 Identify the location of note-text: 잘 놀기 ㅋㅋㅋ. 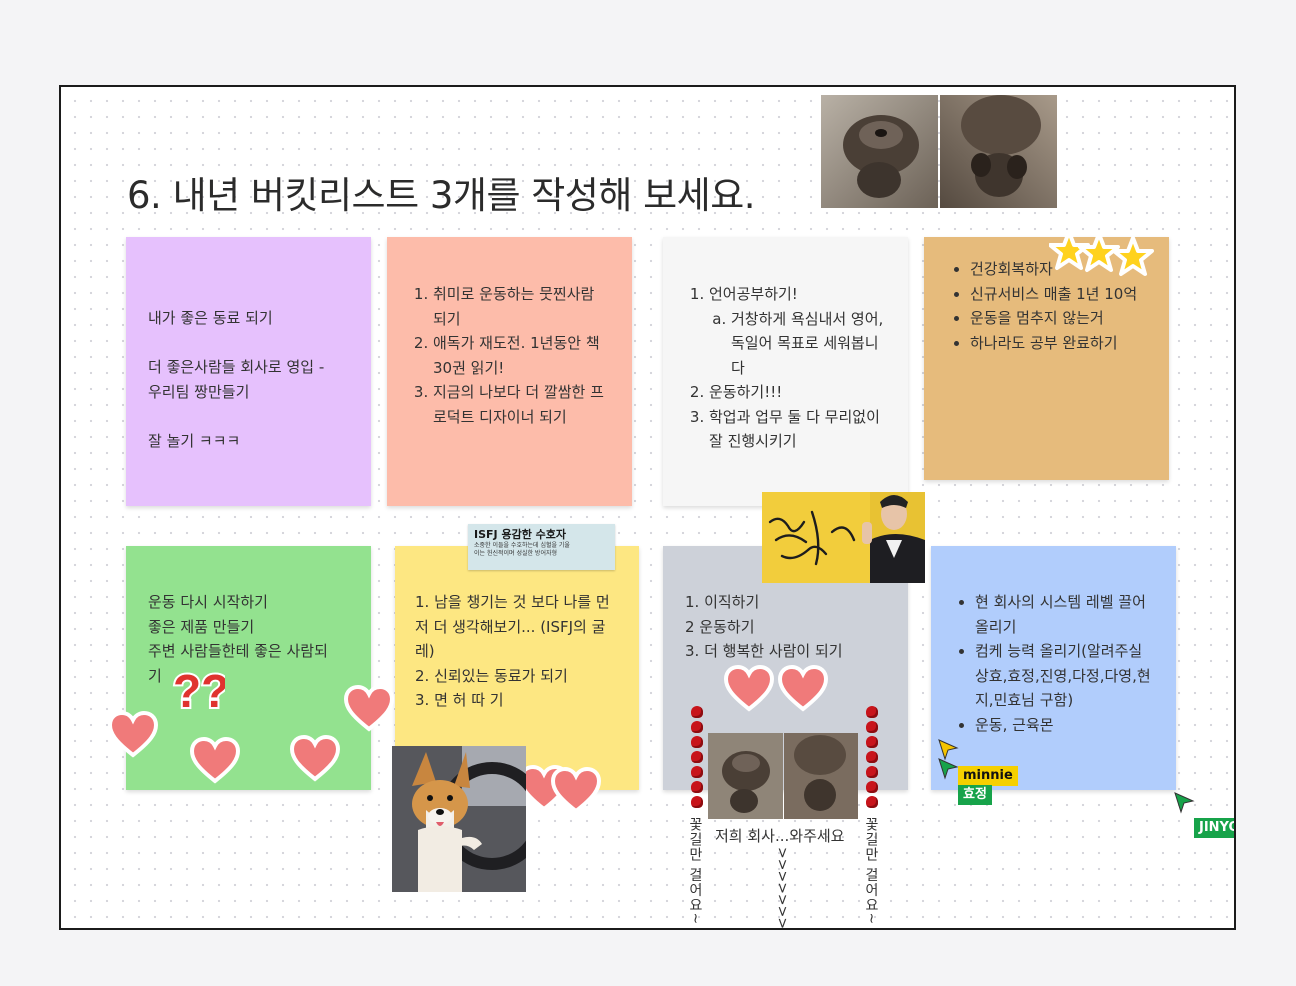
(194, 440).